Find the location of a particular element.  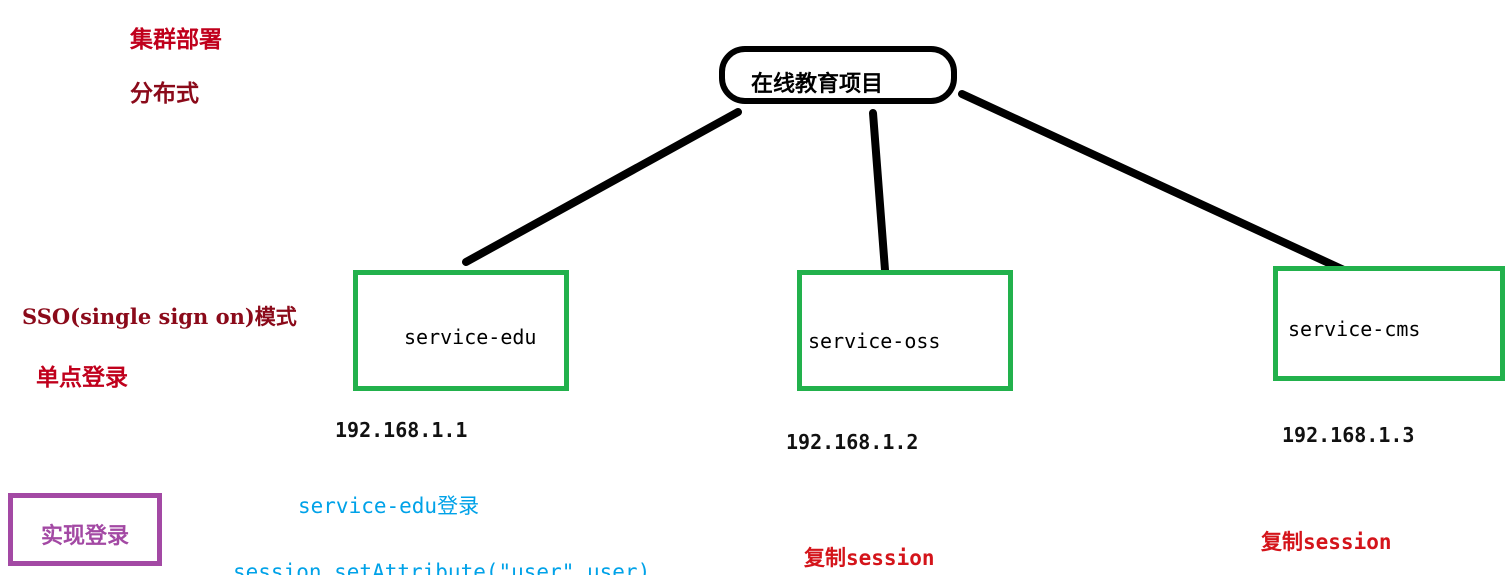

note-distributed: 分布式 is located at coordinates (164, 93).